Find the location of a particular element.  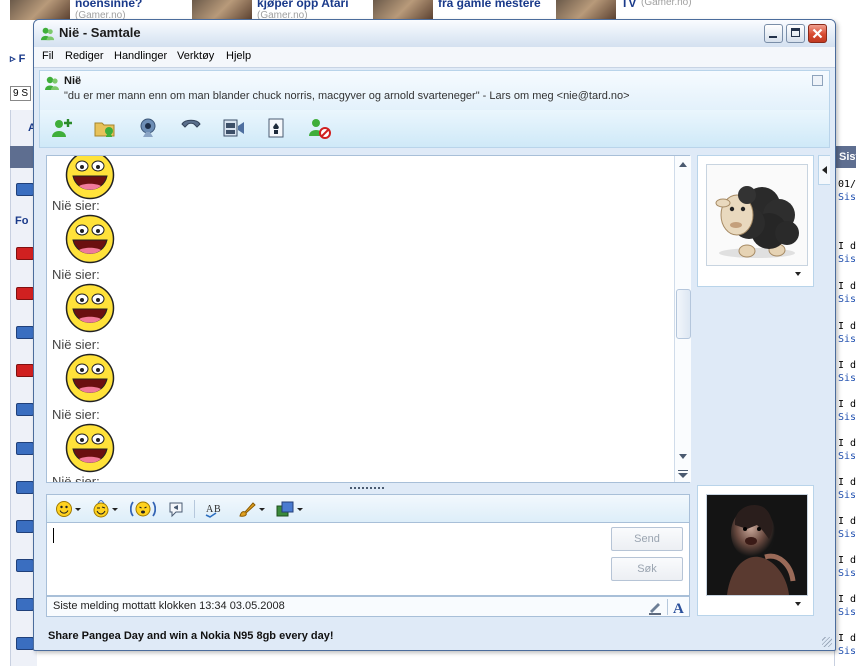

maximize-button is located at coordinates (795, 33).